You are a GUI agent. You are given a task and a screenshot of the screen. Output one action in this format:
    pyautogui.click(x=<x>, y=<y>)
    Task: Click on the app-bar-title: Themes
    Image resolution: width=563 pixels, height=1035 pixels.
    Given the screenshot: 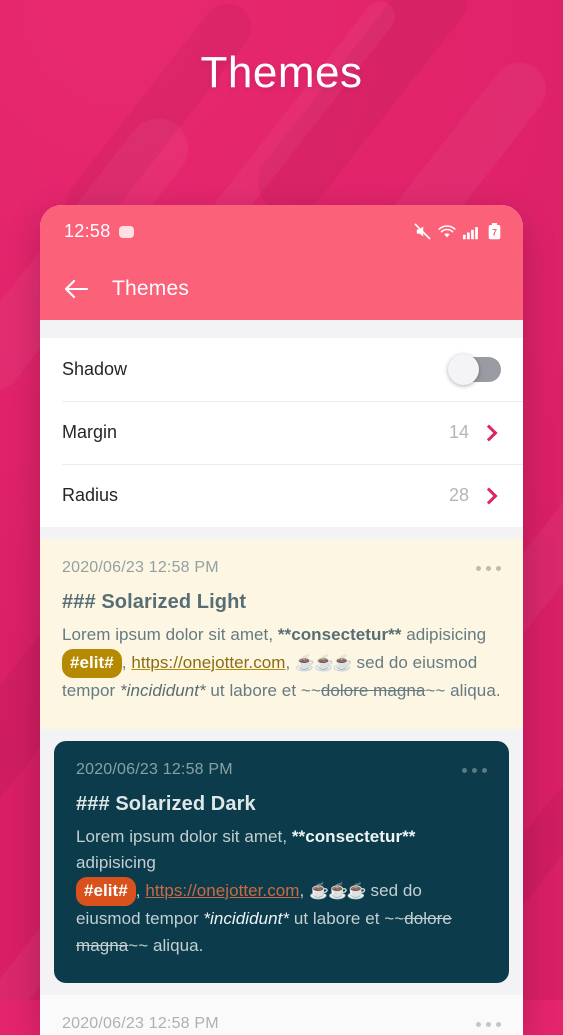 What is the action you would take?
    pyautogui.click(x=151, y=288)
    